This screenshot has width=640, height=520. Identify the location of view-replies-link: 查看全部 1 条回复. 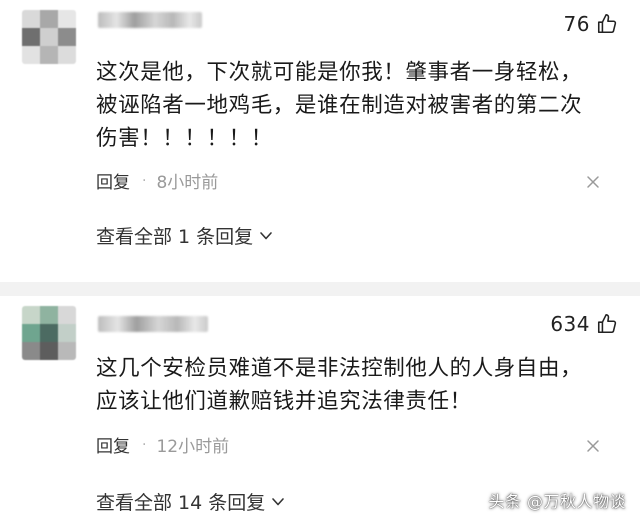
(184, 235).